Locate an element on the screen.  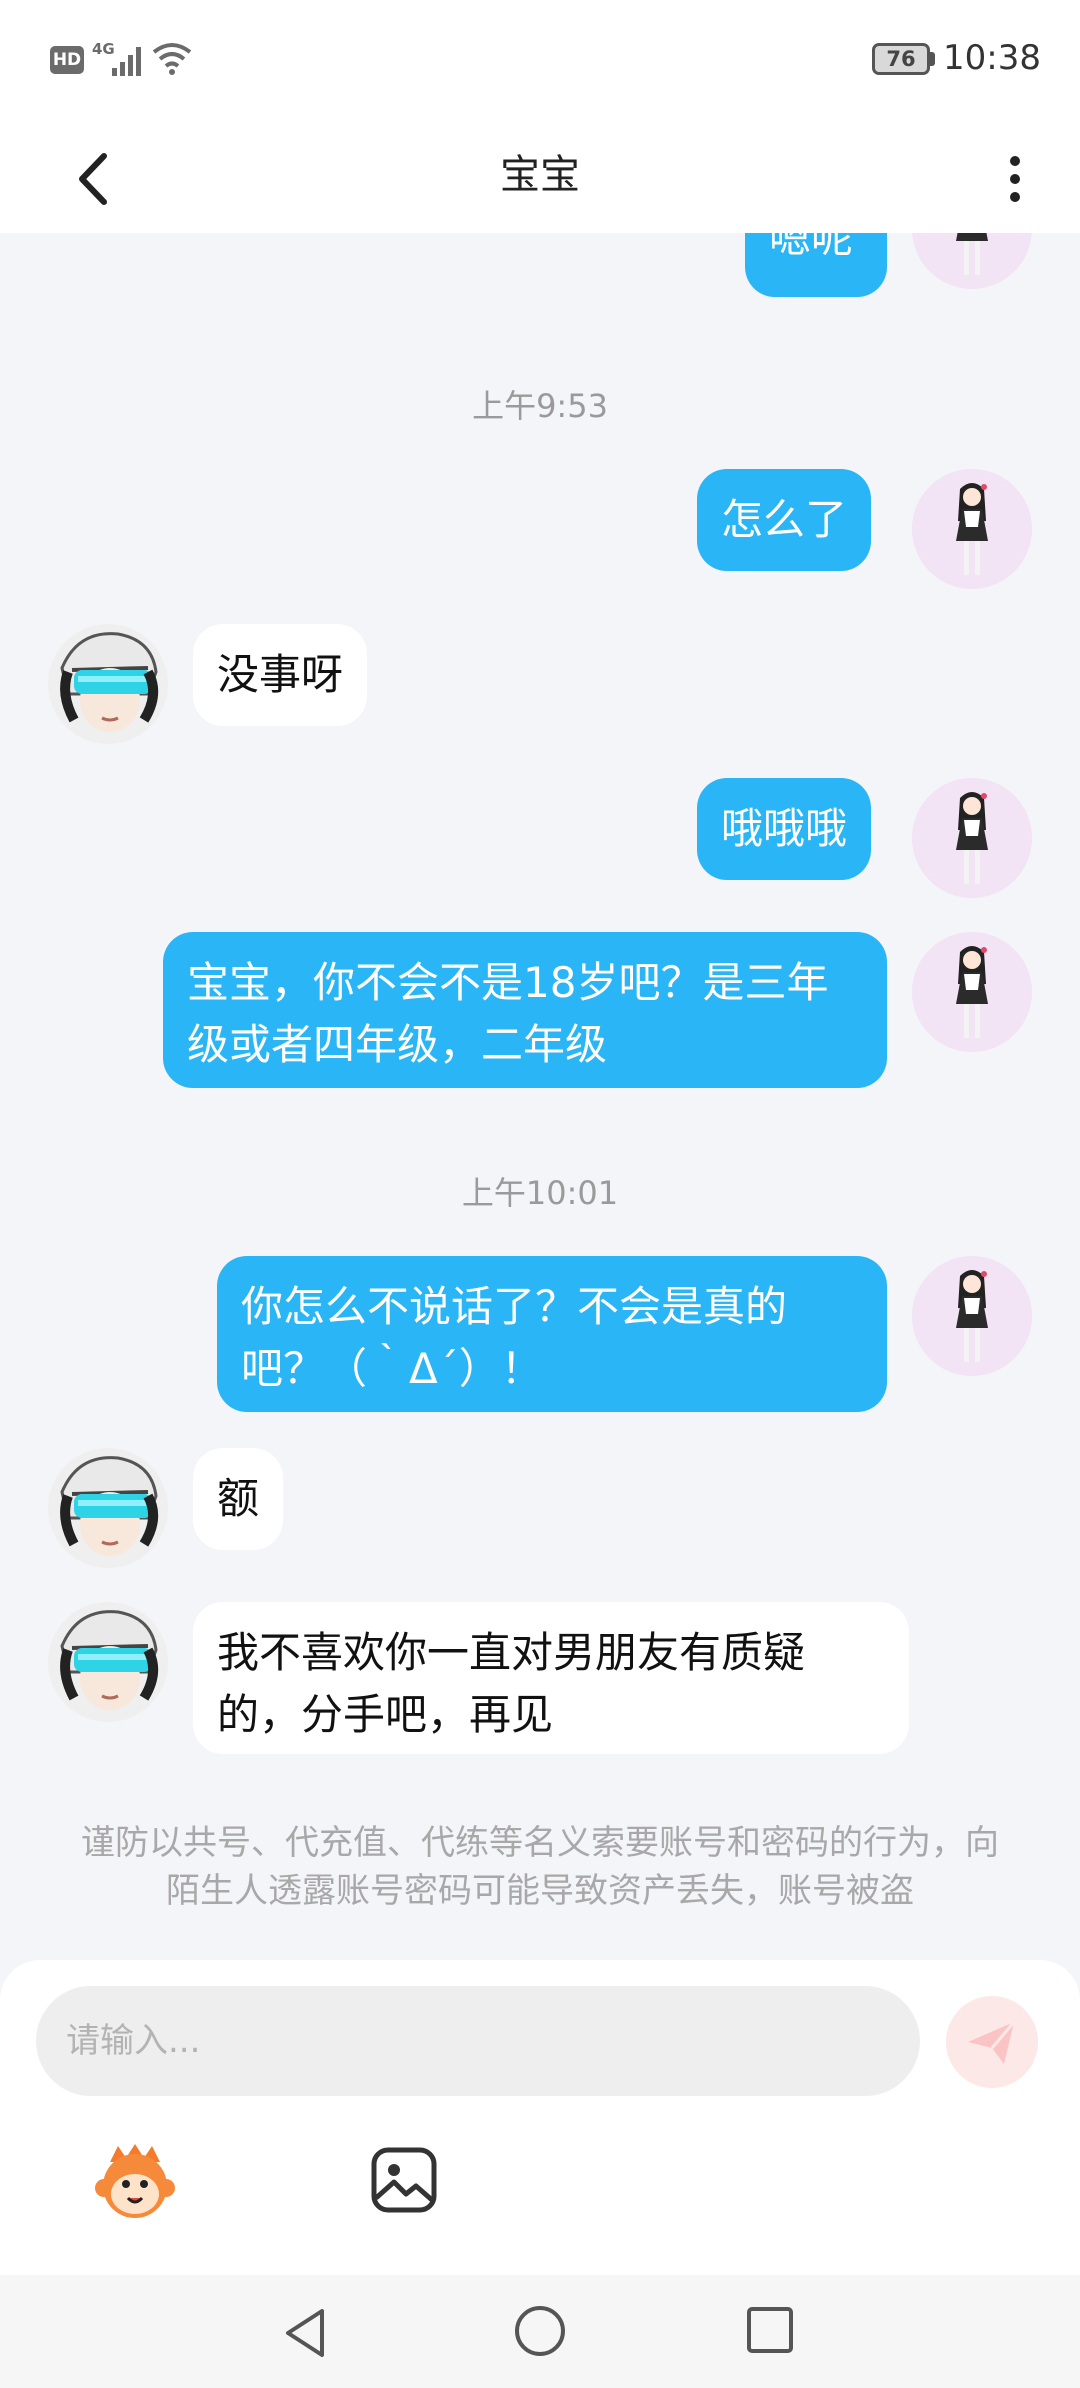
system-nav-bar is located at coordinates (540, 2331).